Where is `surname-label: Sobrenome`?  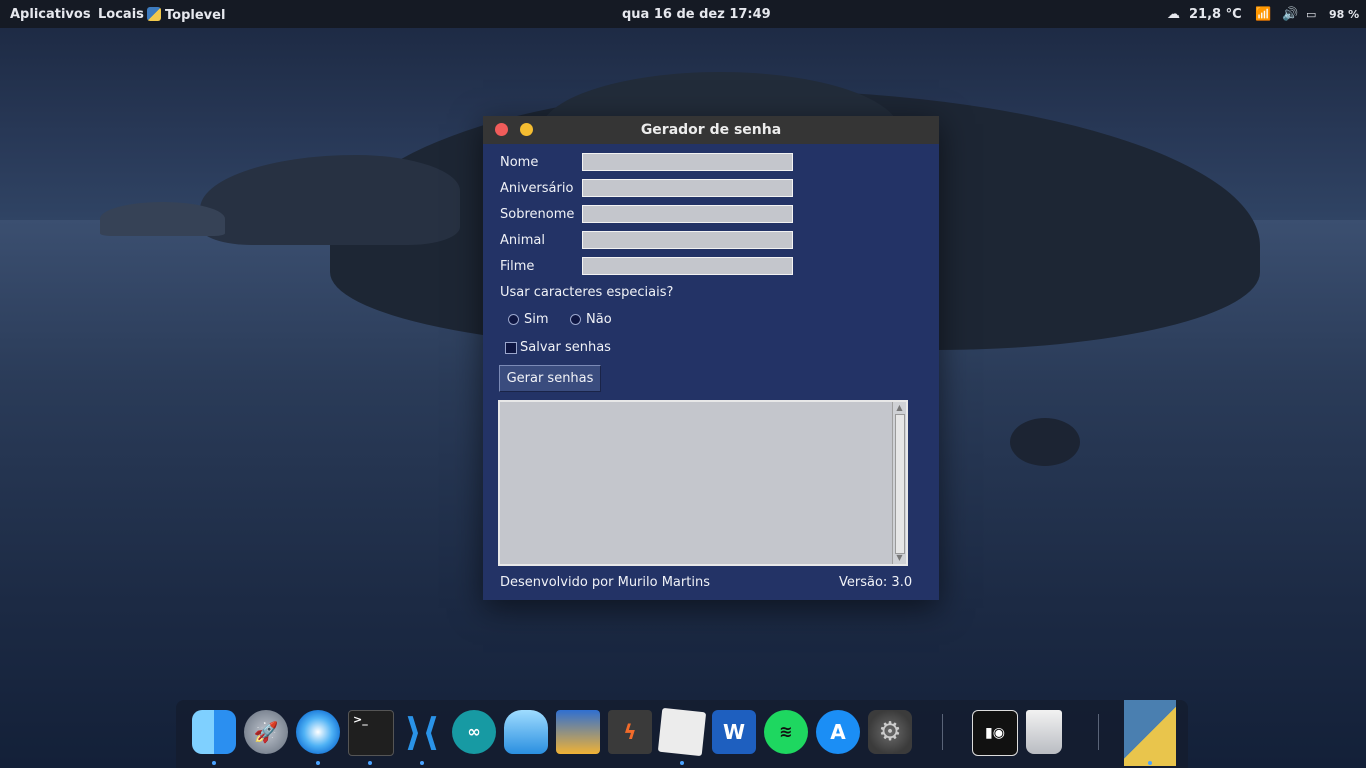 surname-label: Sobrenome is located at coordinates (537, 214).